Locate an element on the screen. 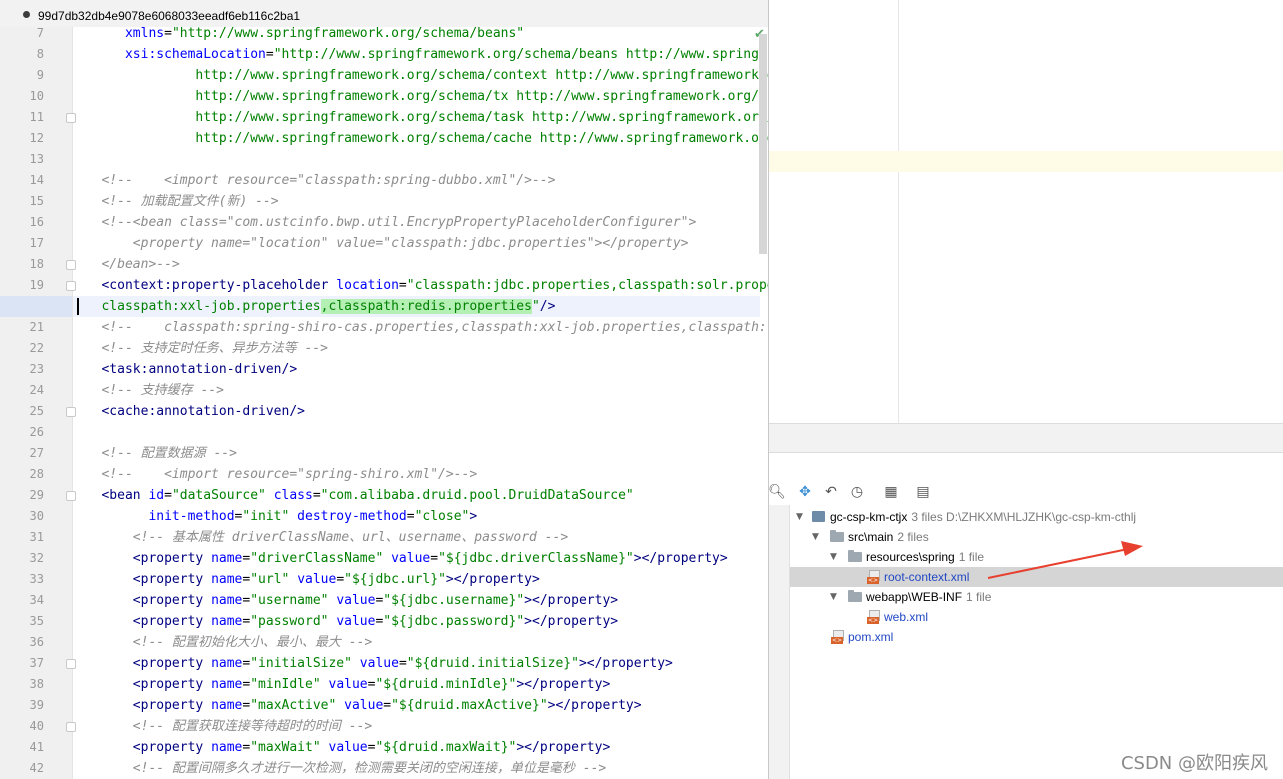 This screenshot has height=779, width=1283. watermark: CSDN @欧阳疾风 is located at coordinates (1194, 763).